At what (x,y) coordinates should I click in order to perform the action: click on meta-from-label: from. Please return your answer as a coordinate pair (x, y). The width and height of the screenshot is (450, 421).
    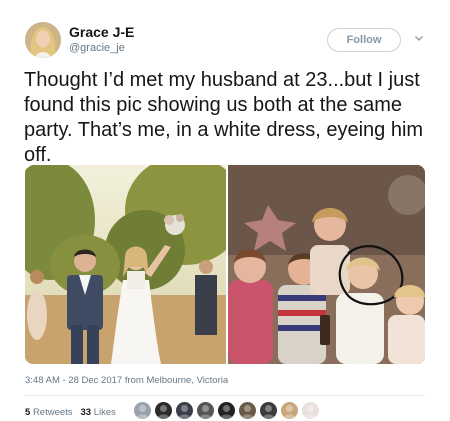
    Looking at the image, I should click on (134, 380).